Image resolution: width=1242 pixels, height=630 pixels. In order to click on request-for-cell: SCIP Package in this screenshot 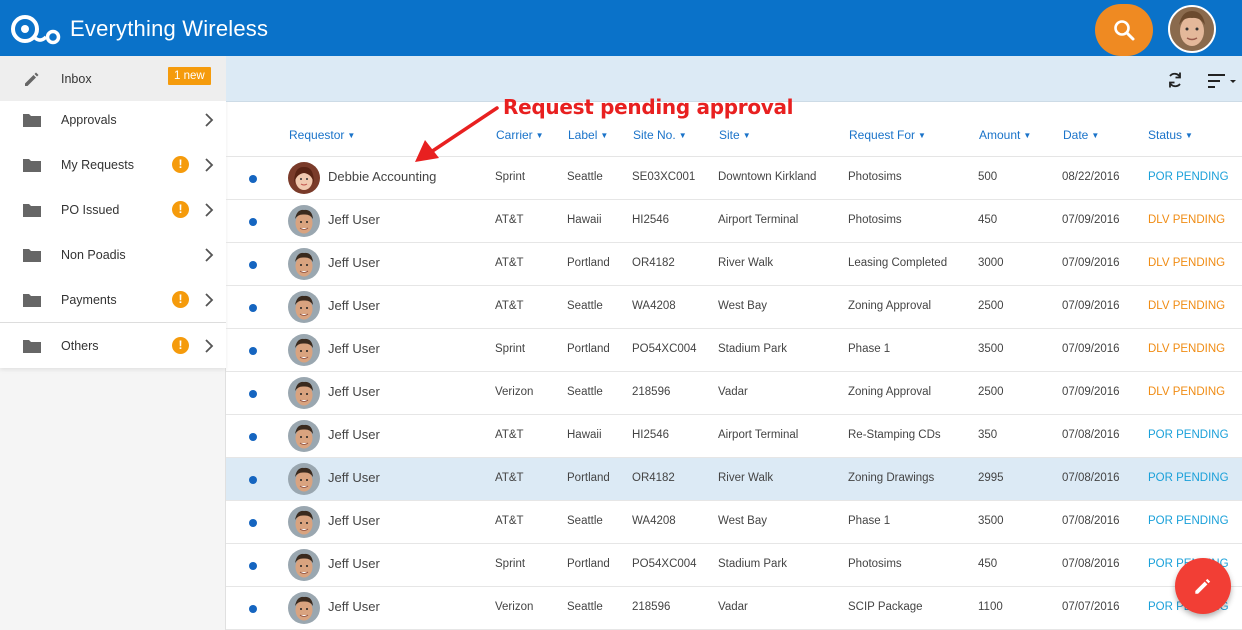, I will do `click(885, 607)`.